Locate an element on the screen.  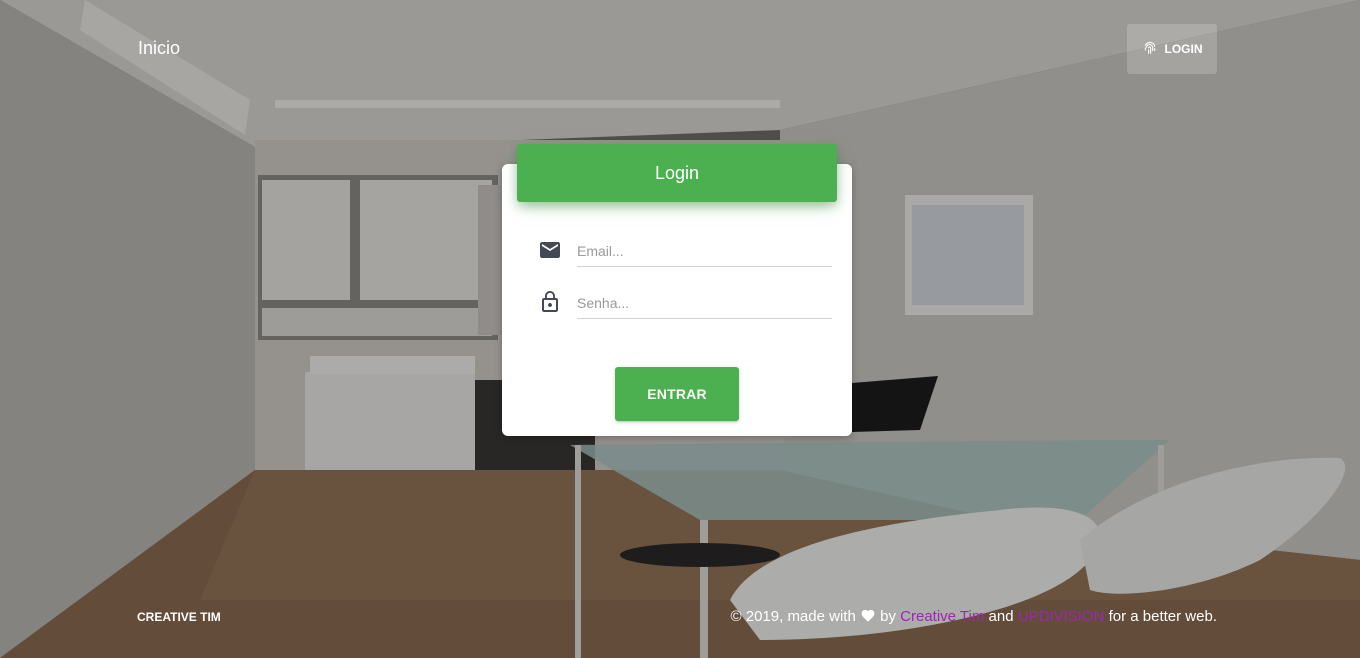
email-input is located at coordinates (704, 251).